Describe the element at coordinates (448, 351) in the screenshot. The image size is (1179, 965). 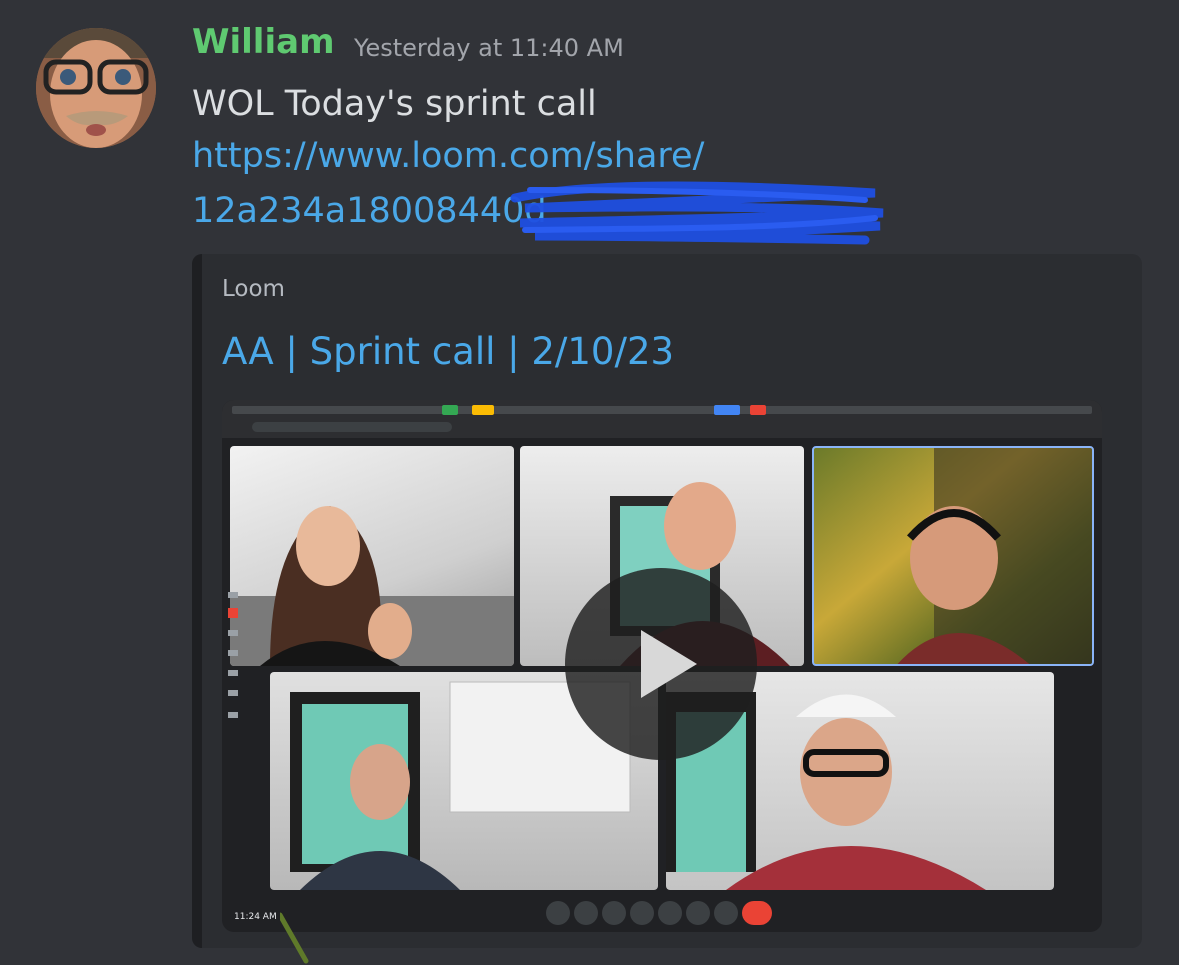
I see `embed-title-link: AA | Sprint call | 2/10/23` at that location.